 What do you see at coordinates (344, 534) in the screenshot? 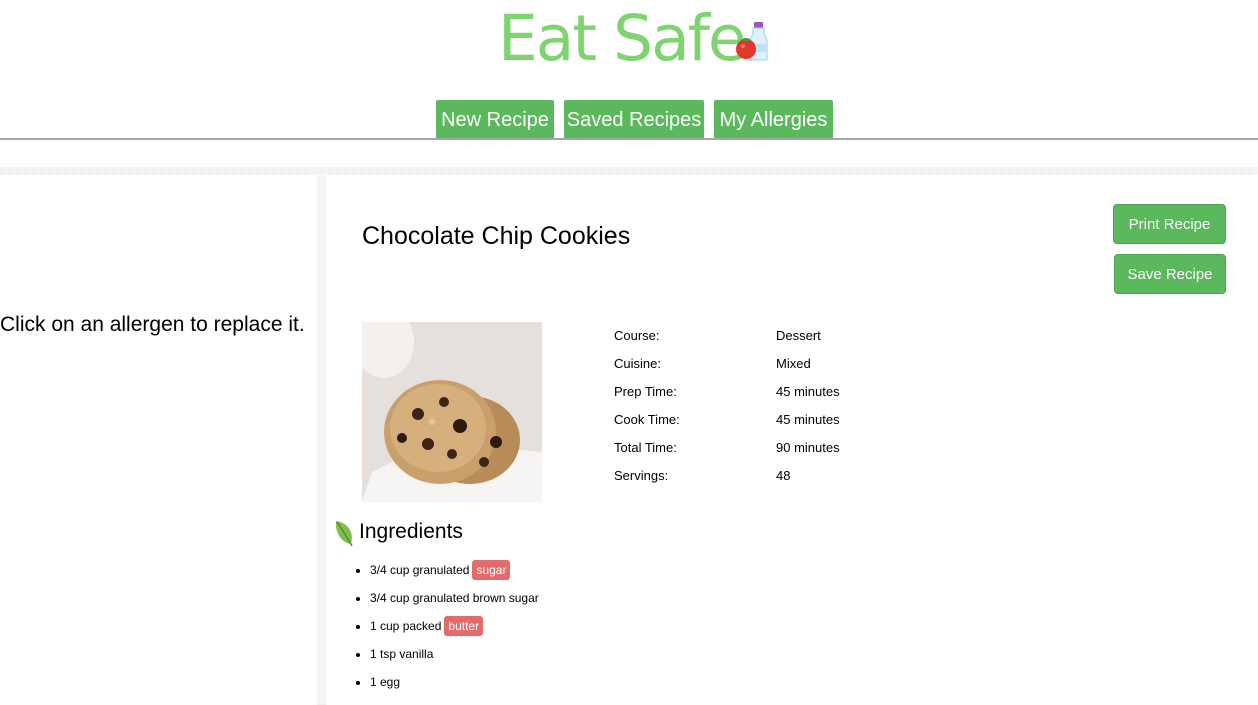
I see `leaf-icon` at bounding box center [344, 534].